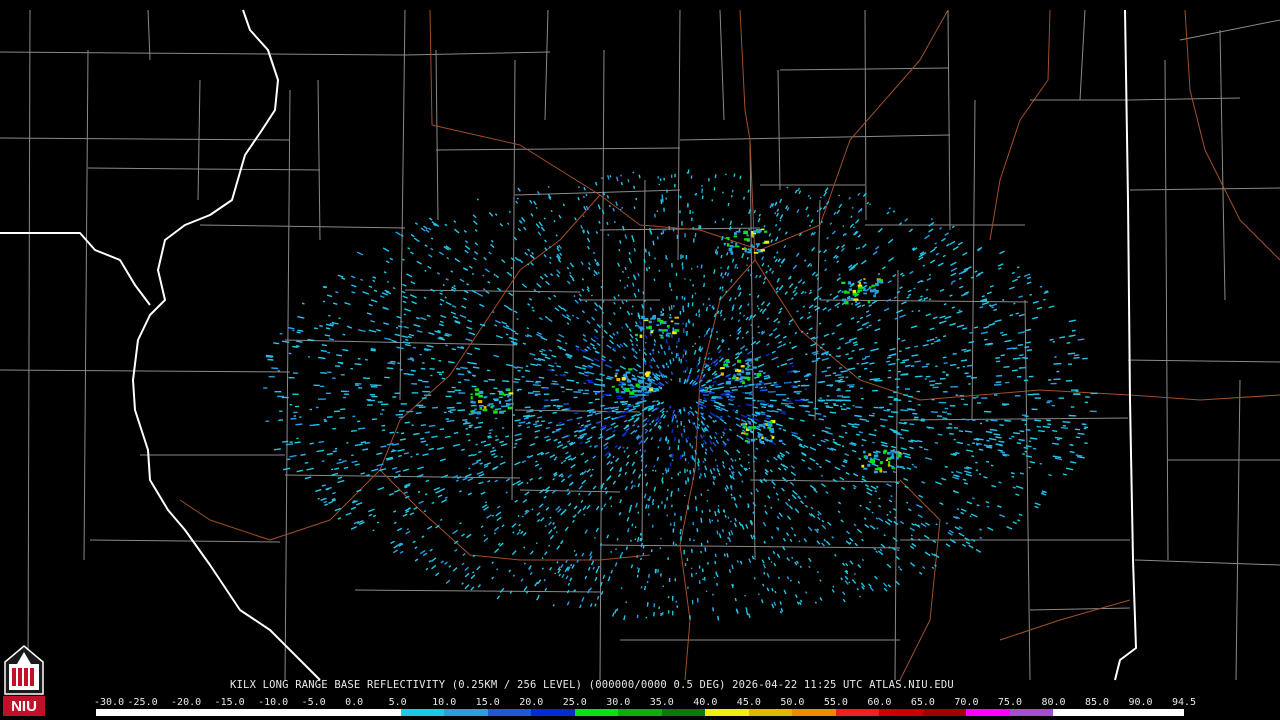 This screenshot has width=1280, height=720. What do you see at coordinates (186, 702) in the screenshot?
I see `scale-label: -20.0` at bounding box center [186, 702].